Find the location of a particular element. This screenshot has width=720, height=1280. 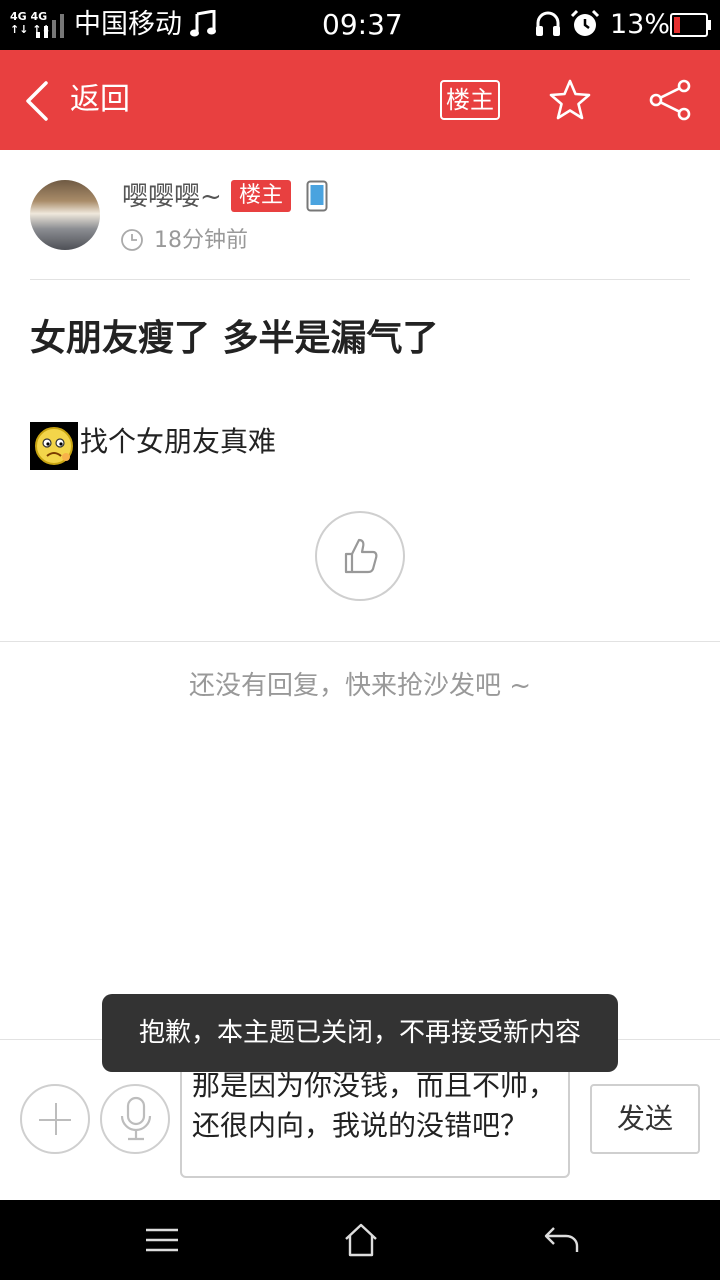

author-avatar is located at coordinates (65, 215).